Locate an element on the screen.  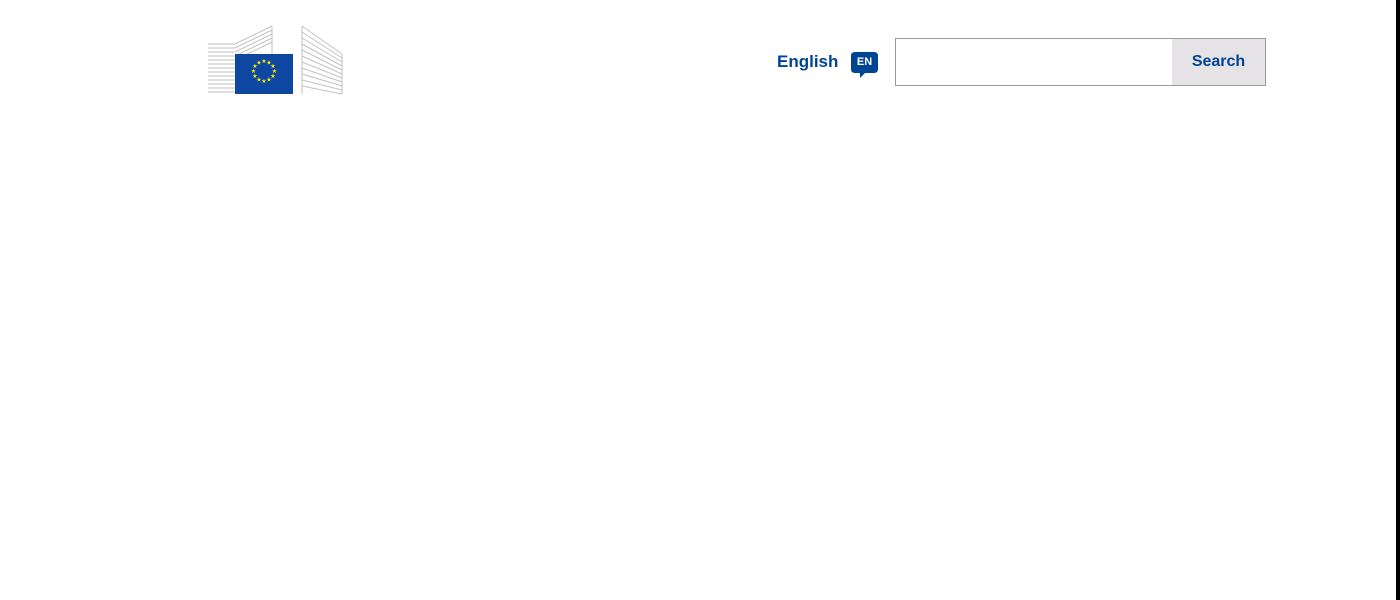
language-code: EN is located at coordinates (864, 62).